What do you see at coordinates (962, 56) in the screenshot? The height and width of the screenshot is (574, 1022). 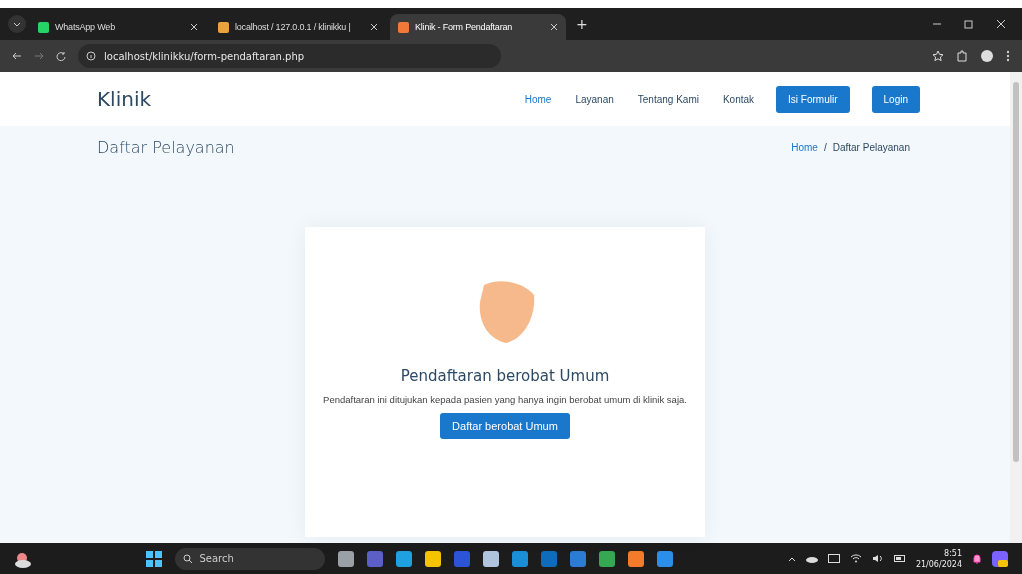 I see `extensions-icon` at bounding box center [962, 56].